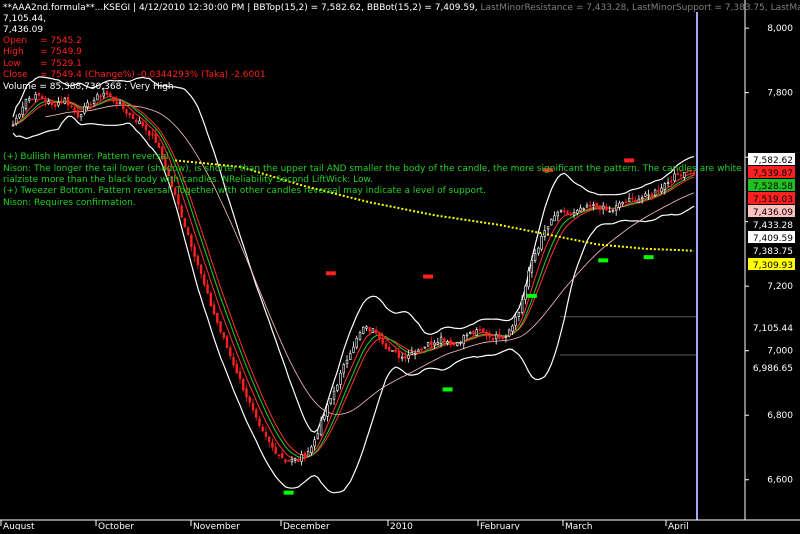  What do you see at coordinates (15, 75) in the screenshot?
I see `close-label: Close` at bounding box center [15, 75].